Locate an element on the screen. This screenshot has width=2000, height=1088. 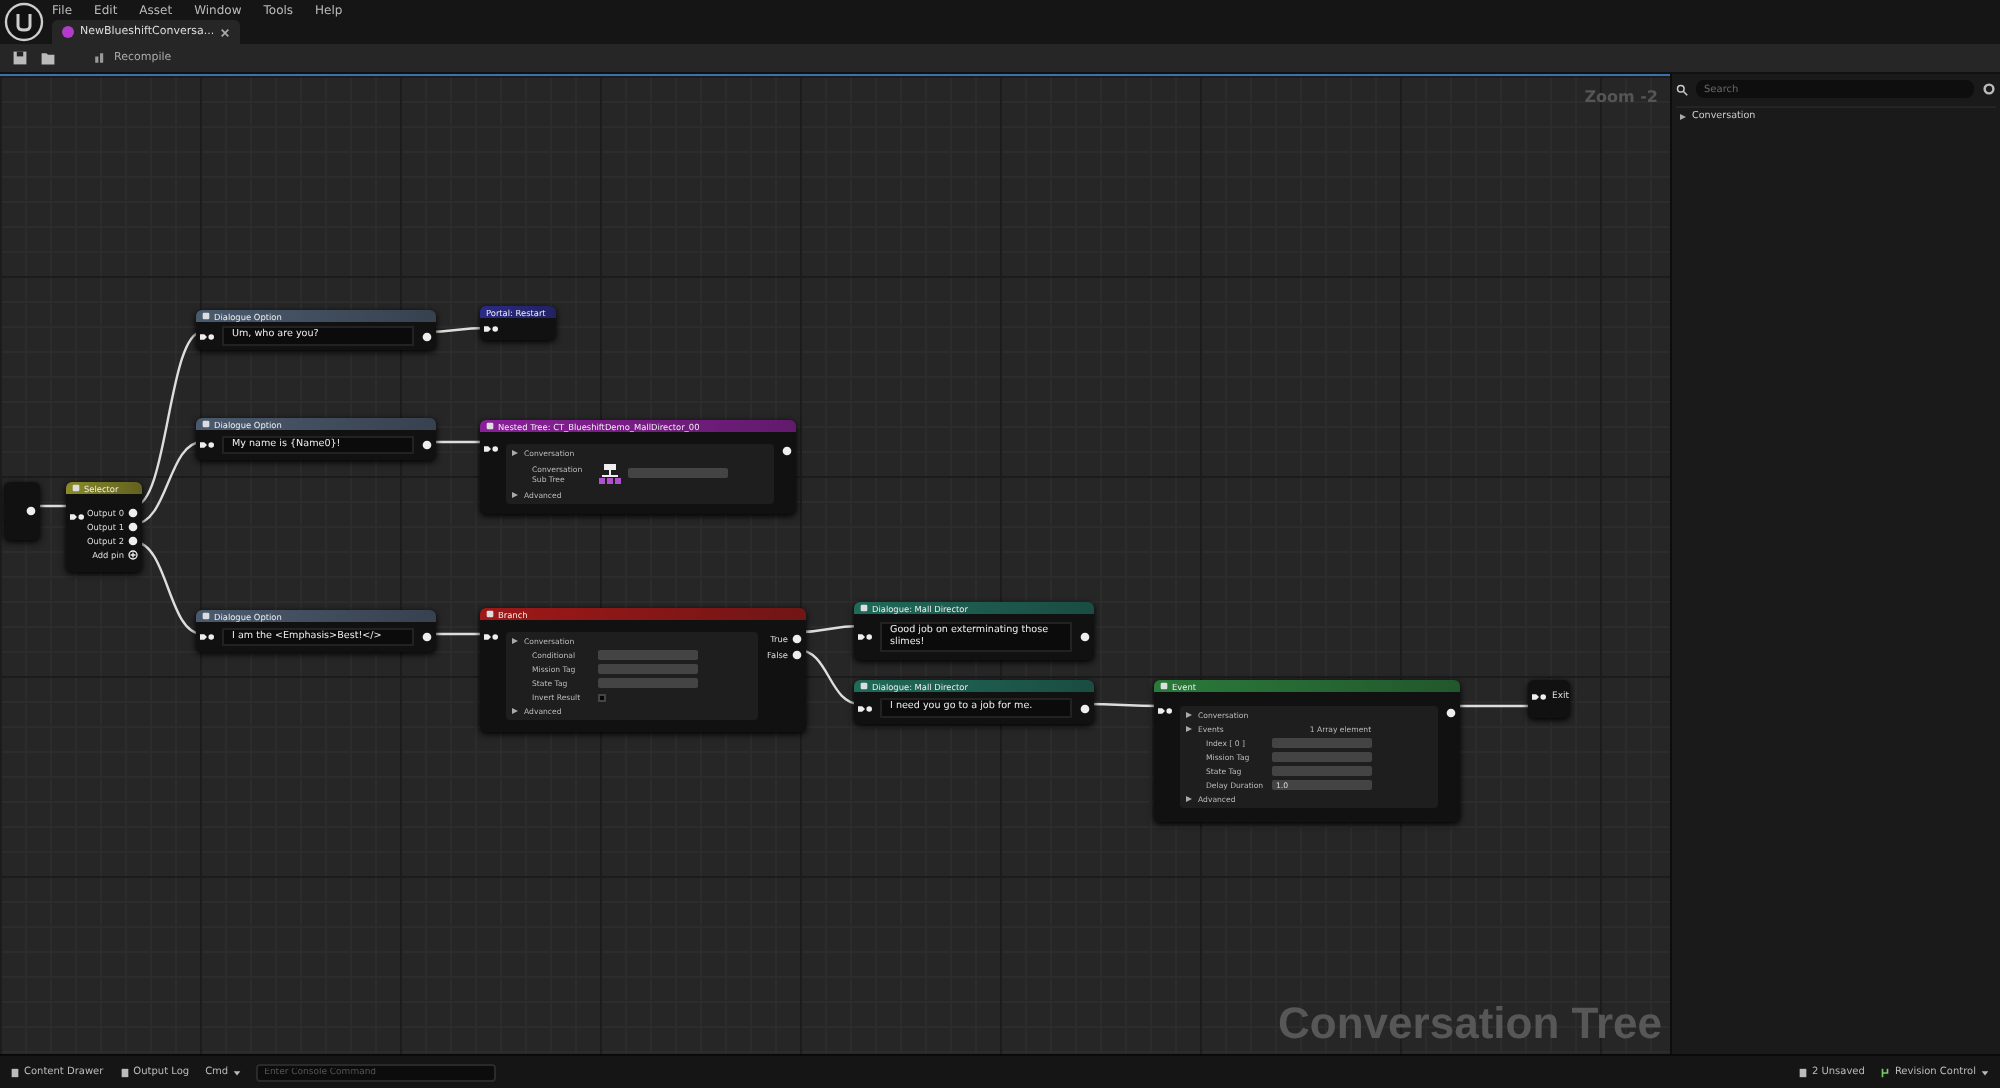
branch-icon is located at coordinates (1885, 1072).